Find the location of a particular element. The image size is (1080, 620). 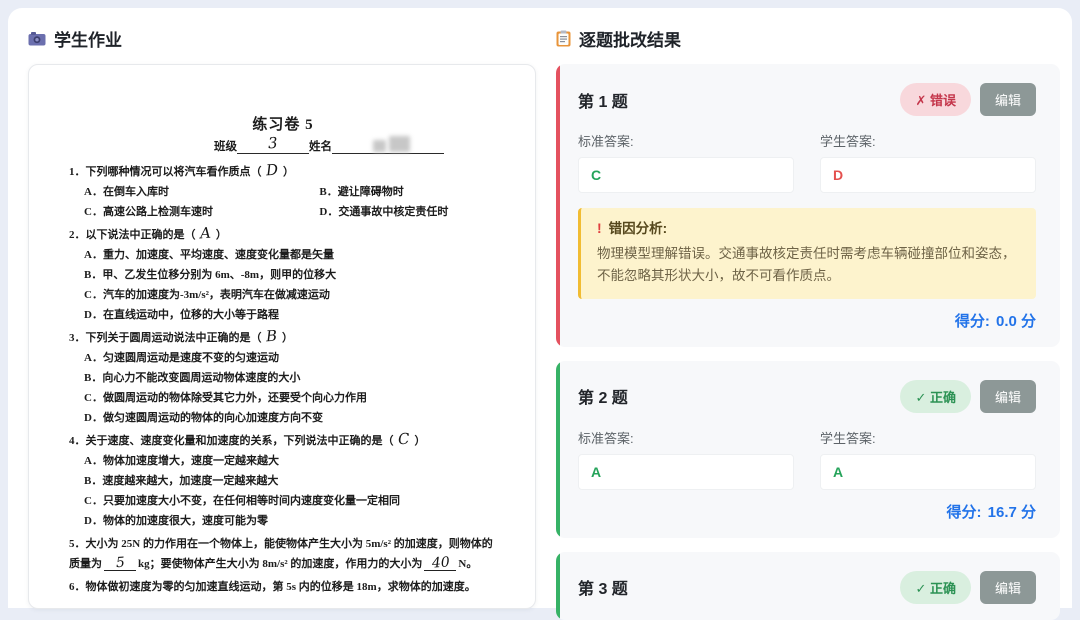

question-result-card: 第 2 题 ✓ 正确 编辑 标准答案: A 学生答案: A 得分: 16.7 分 is located at coordinates (808, 449).